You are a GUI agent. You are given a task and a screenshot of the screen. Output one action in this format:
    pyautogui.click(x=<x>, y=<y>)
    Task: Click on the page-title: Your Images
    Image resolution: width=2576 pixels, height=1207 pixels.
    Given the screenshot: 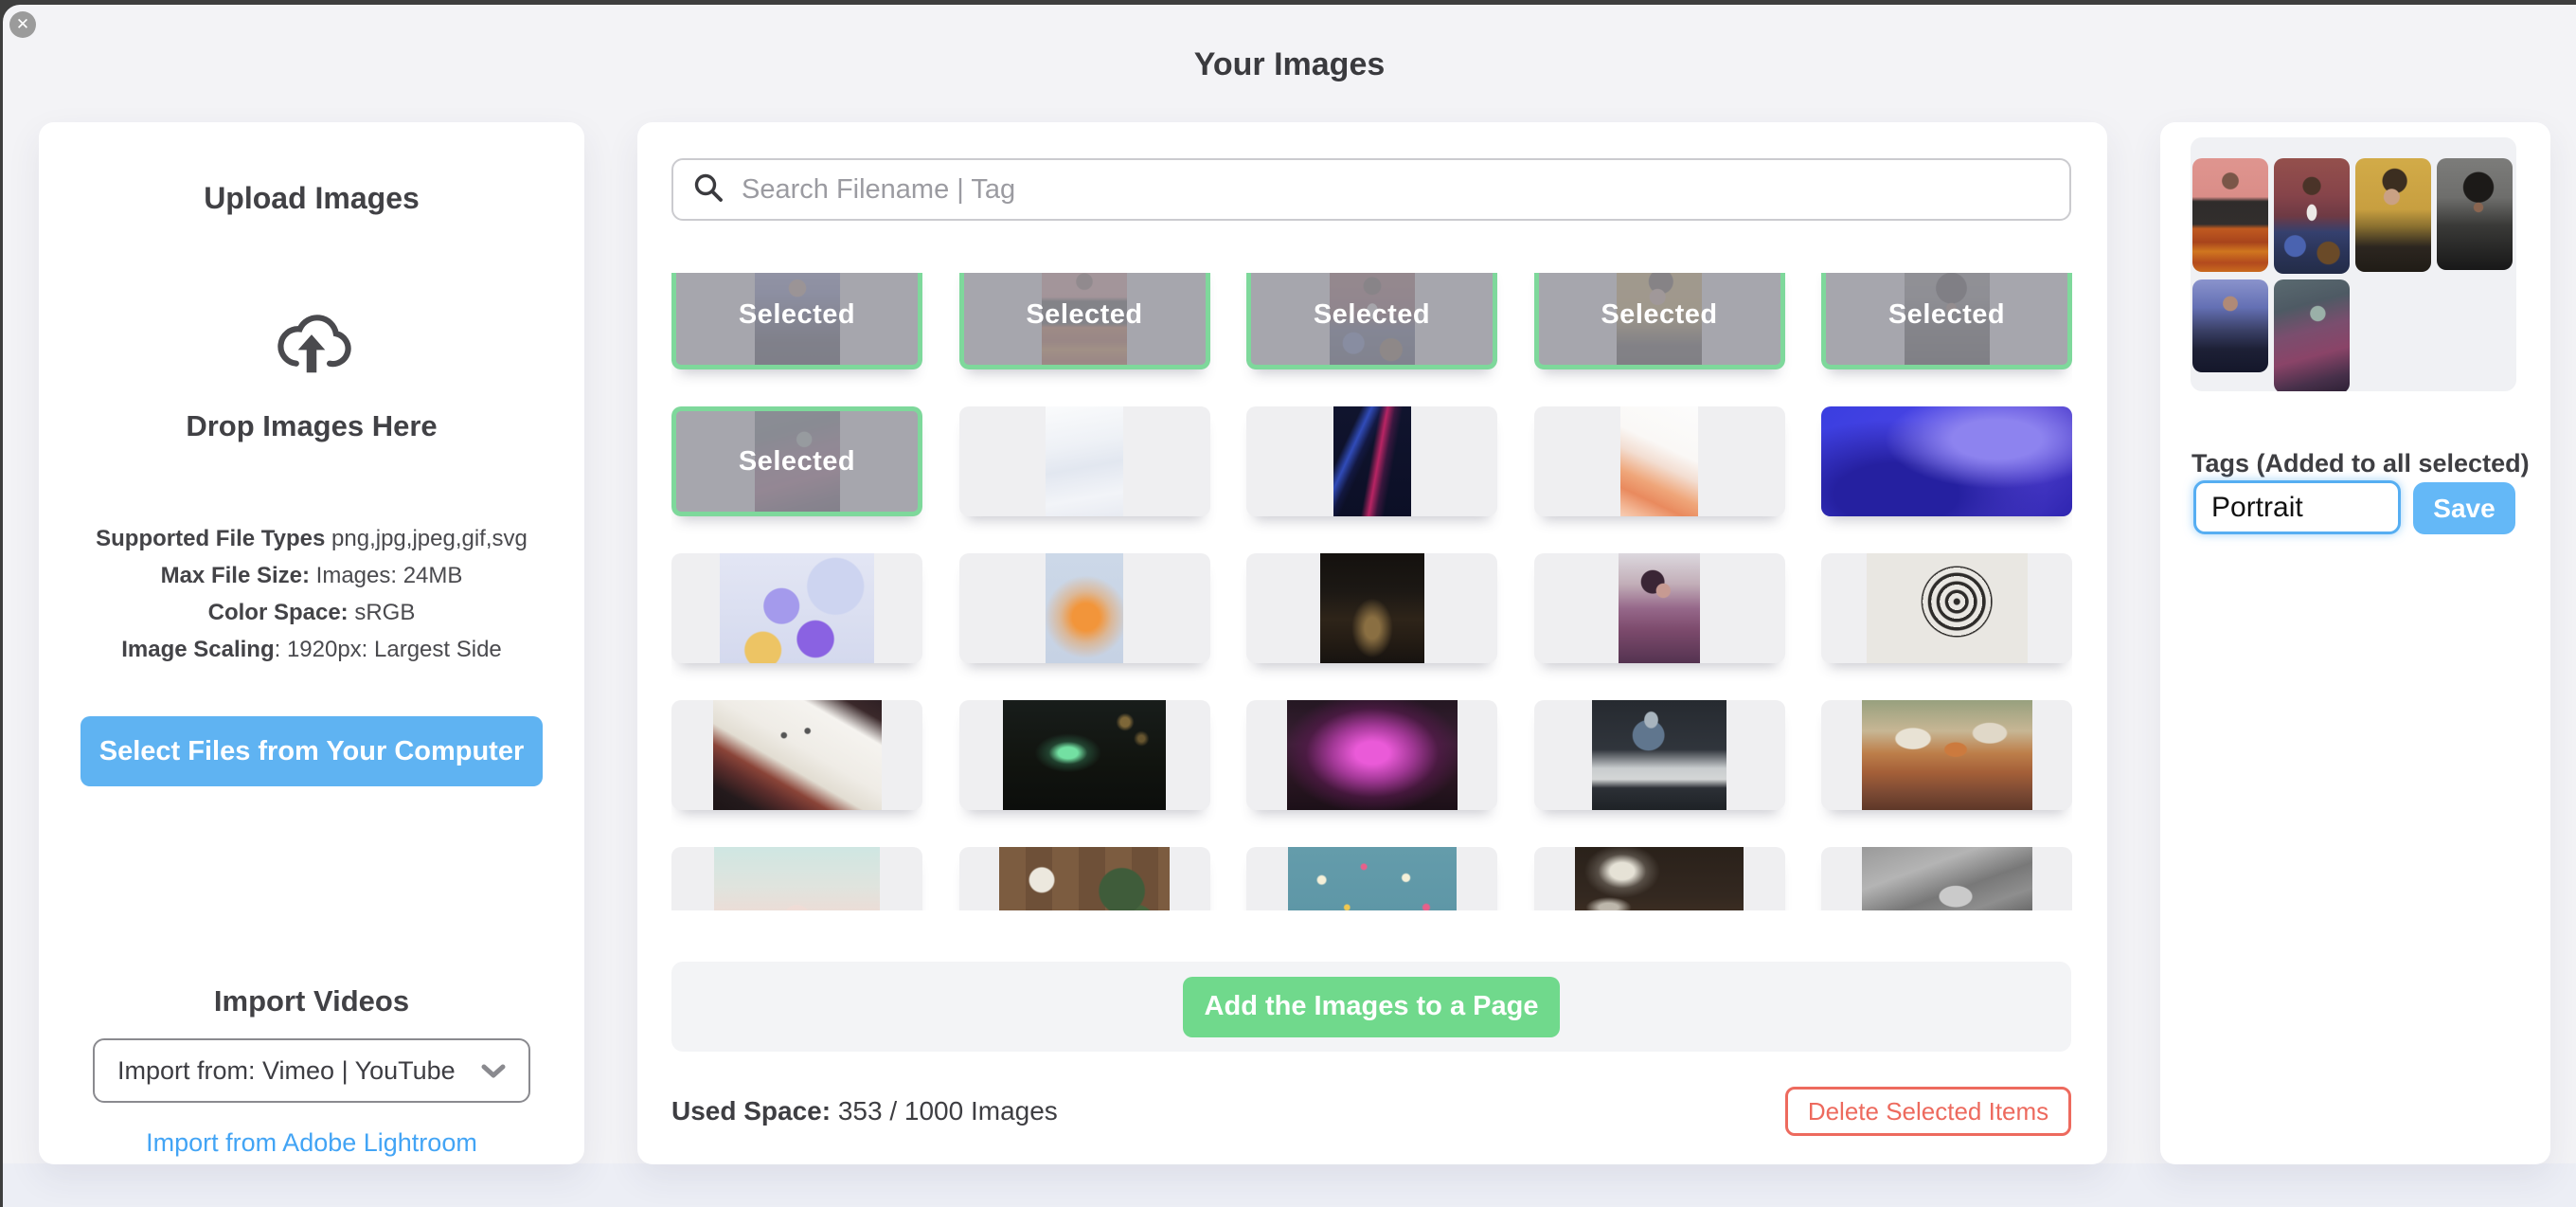 What is the action you would take?
    pyautogui.click(x=1289, y=64)
    